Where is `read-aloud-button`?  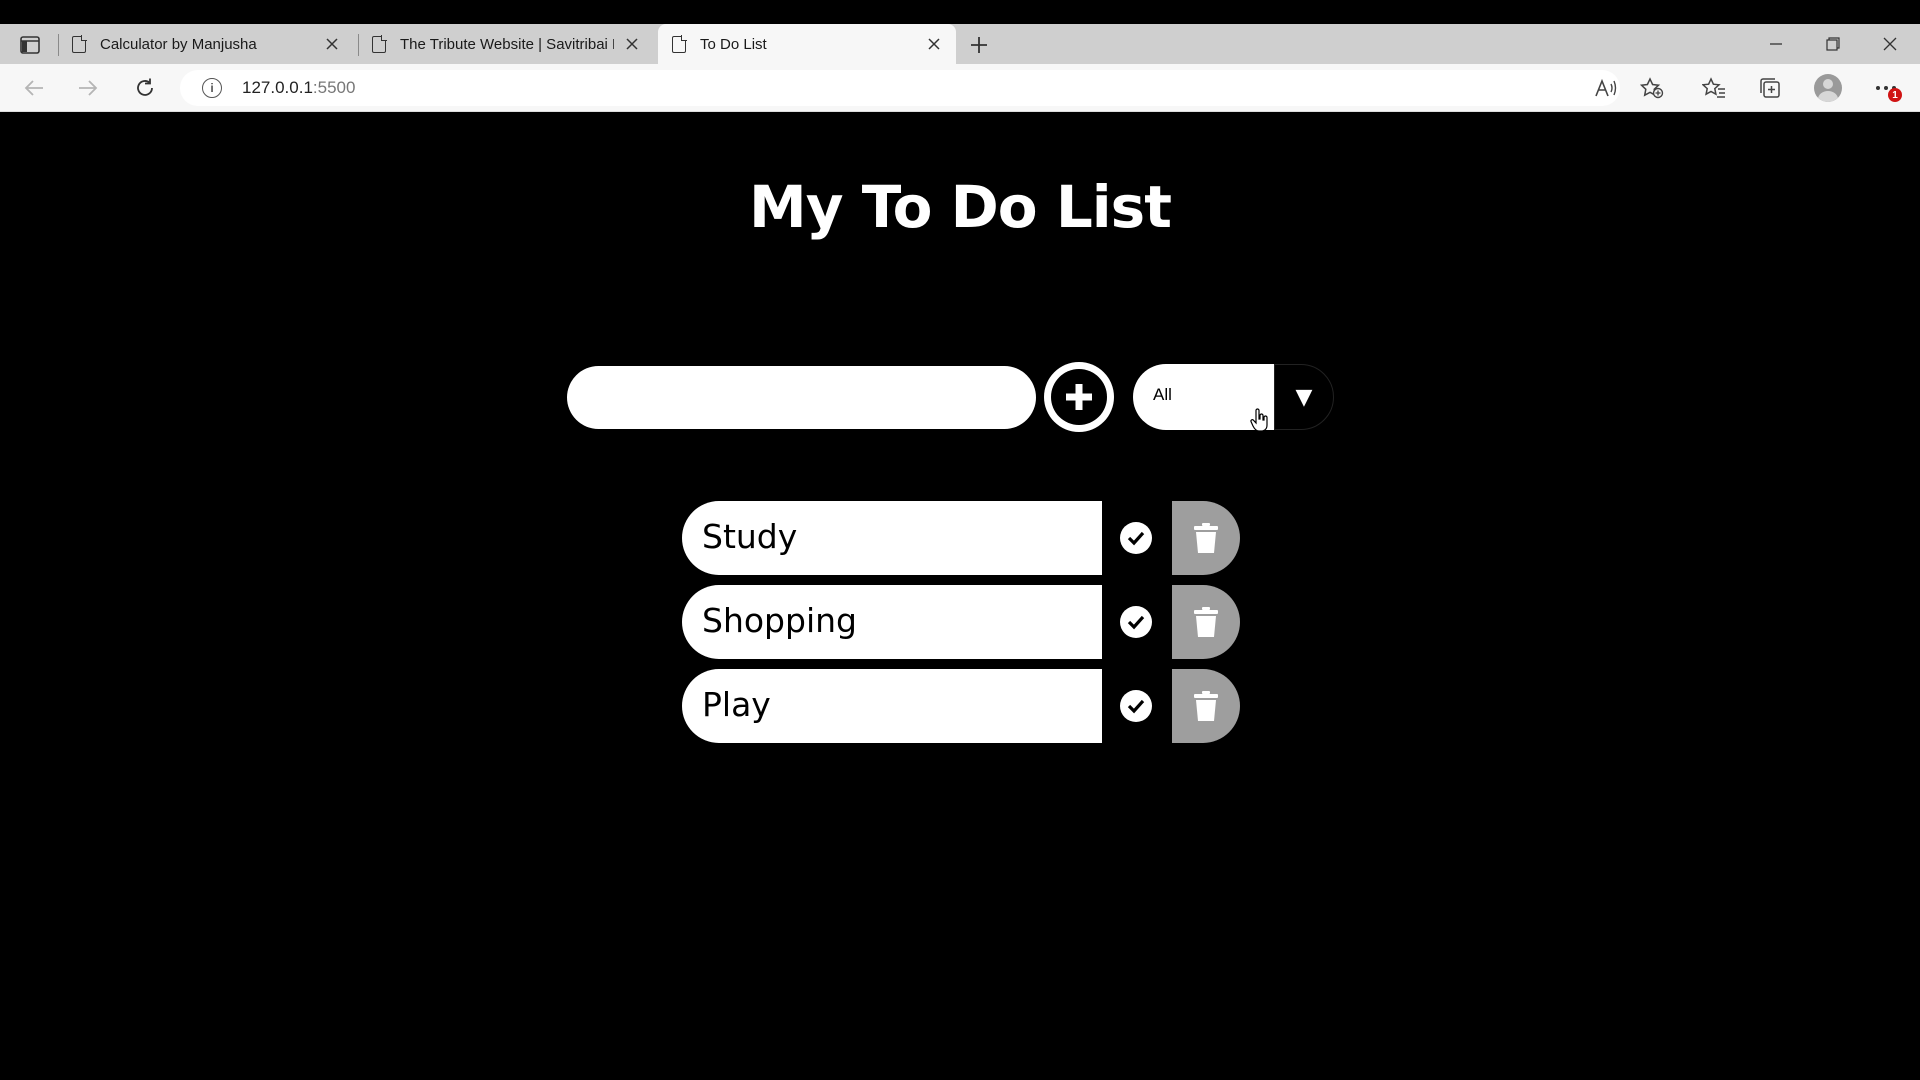
read-aloud-button is located at coordinates (1606, 88).